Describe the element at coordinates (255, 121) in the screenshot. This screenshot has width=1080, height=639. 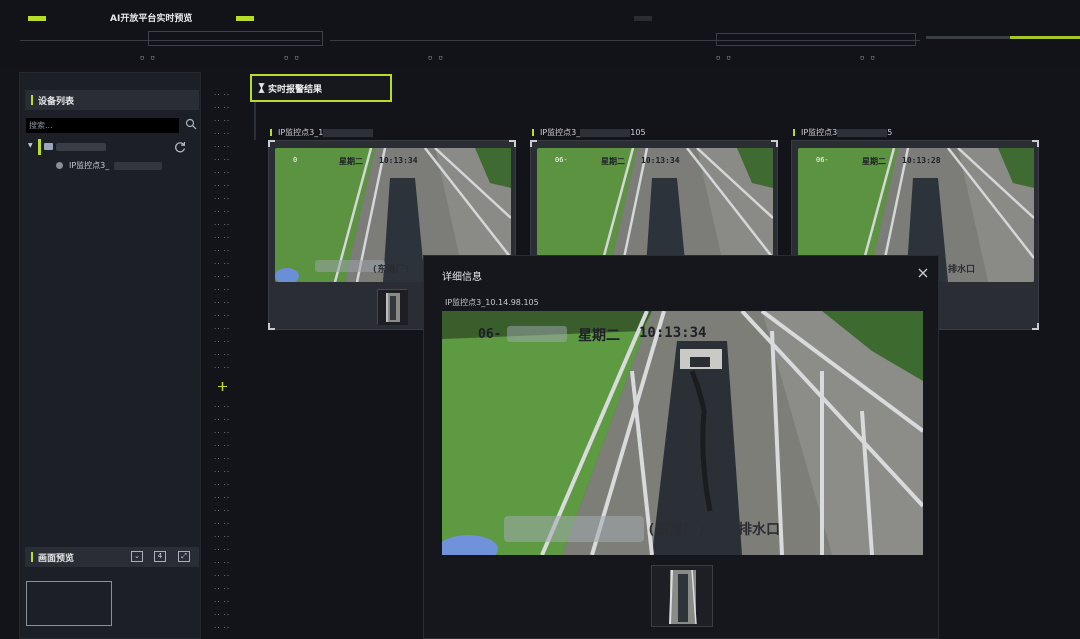
I see `results-connector` at that location.